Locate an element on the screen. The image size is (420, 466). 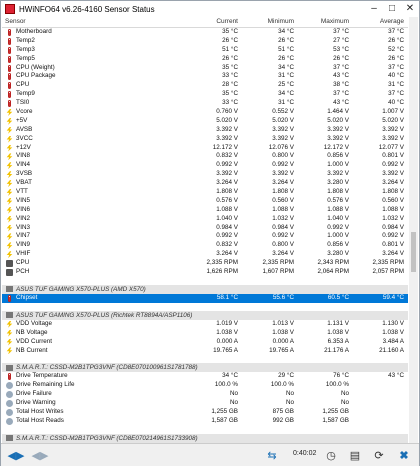
col-maximum: Maximum is located at coordinates (321, 22).